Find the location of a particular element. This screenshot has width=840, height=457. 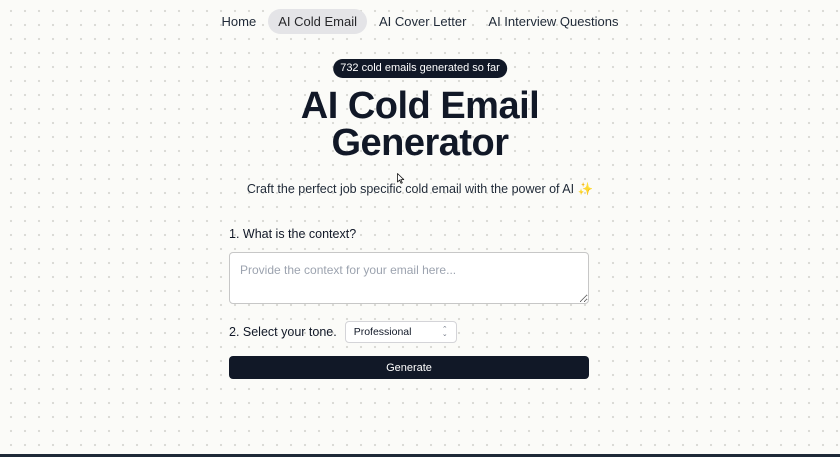

tone-select: Professional ⌃ ⌄ is located at coordinates (400, 332).